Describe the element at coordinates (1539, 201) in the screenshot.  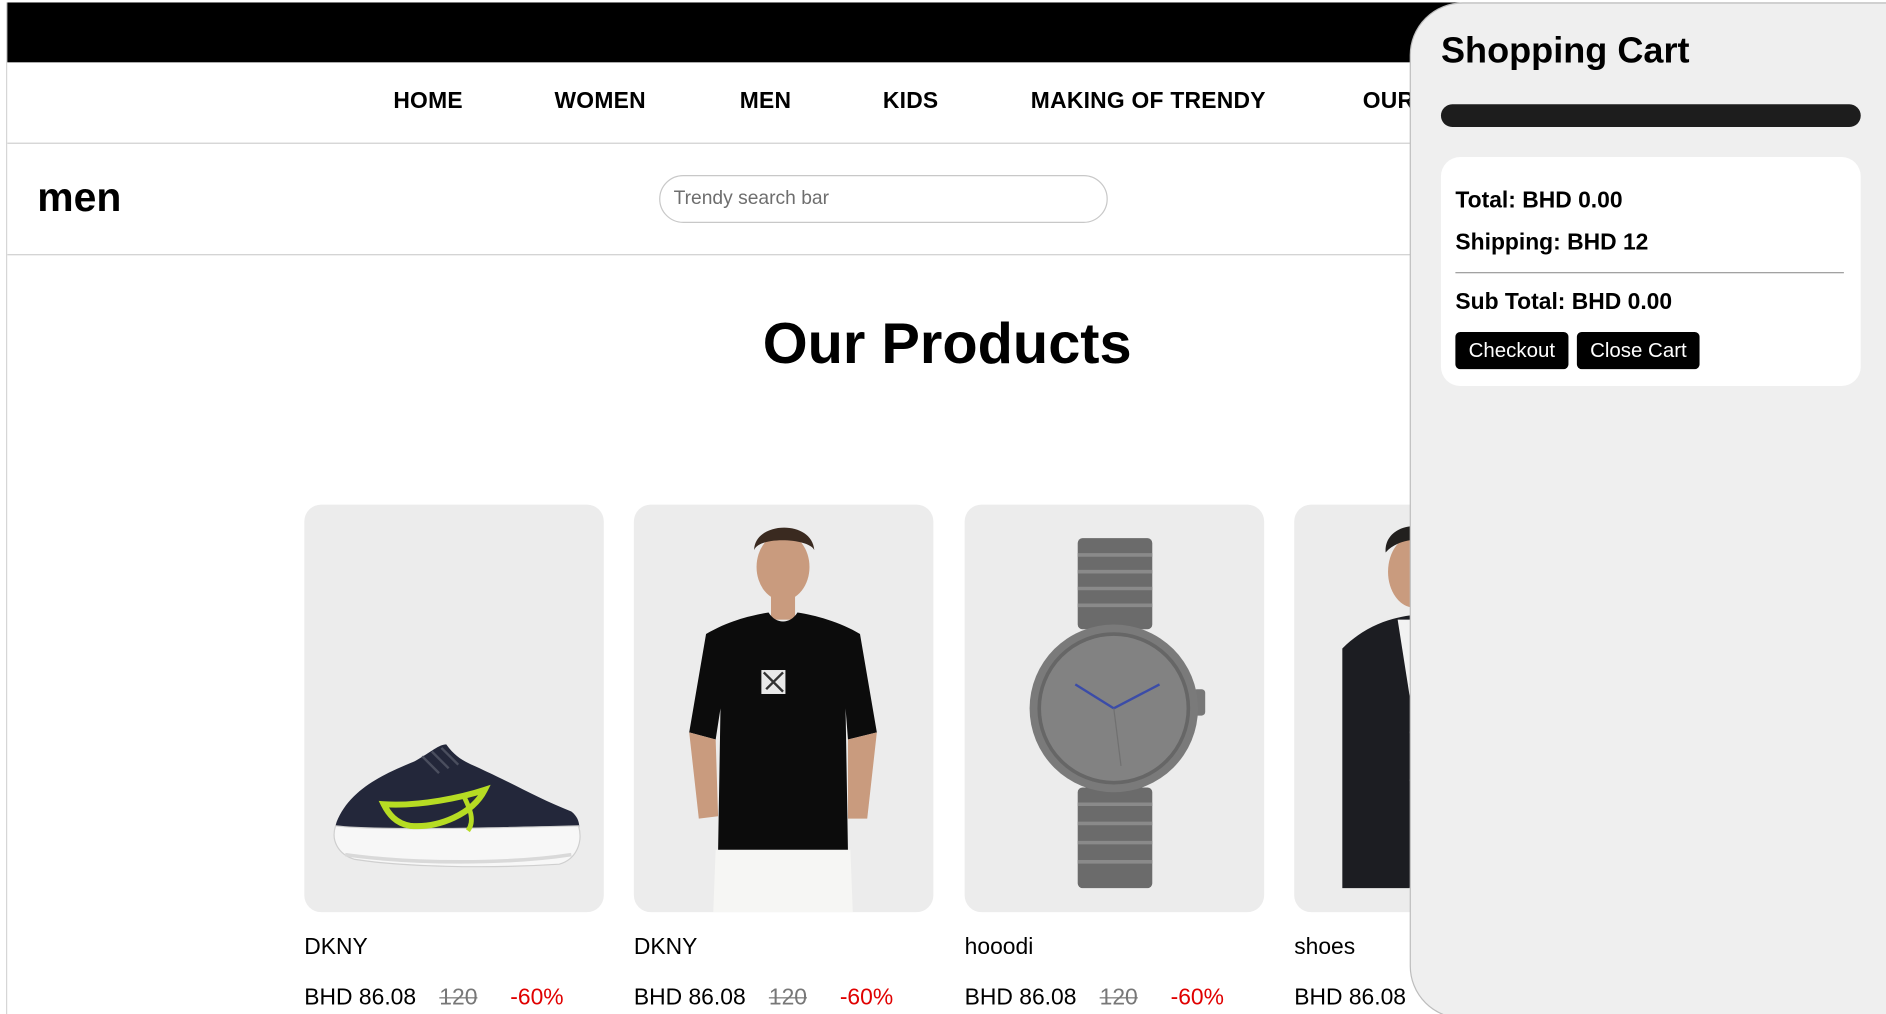
I see `cart-total: Total: BHD 0.00` at that location.